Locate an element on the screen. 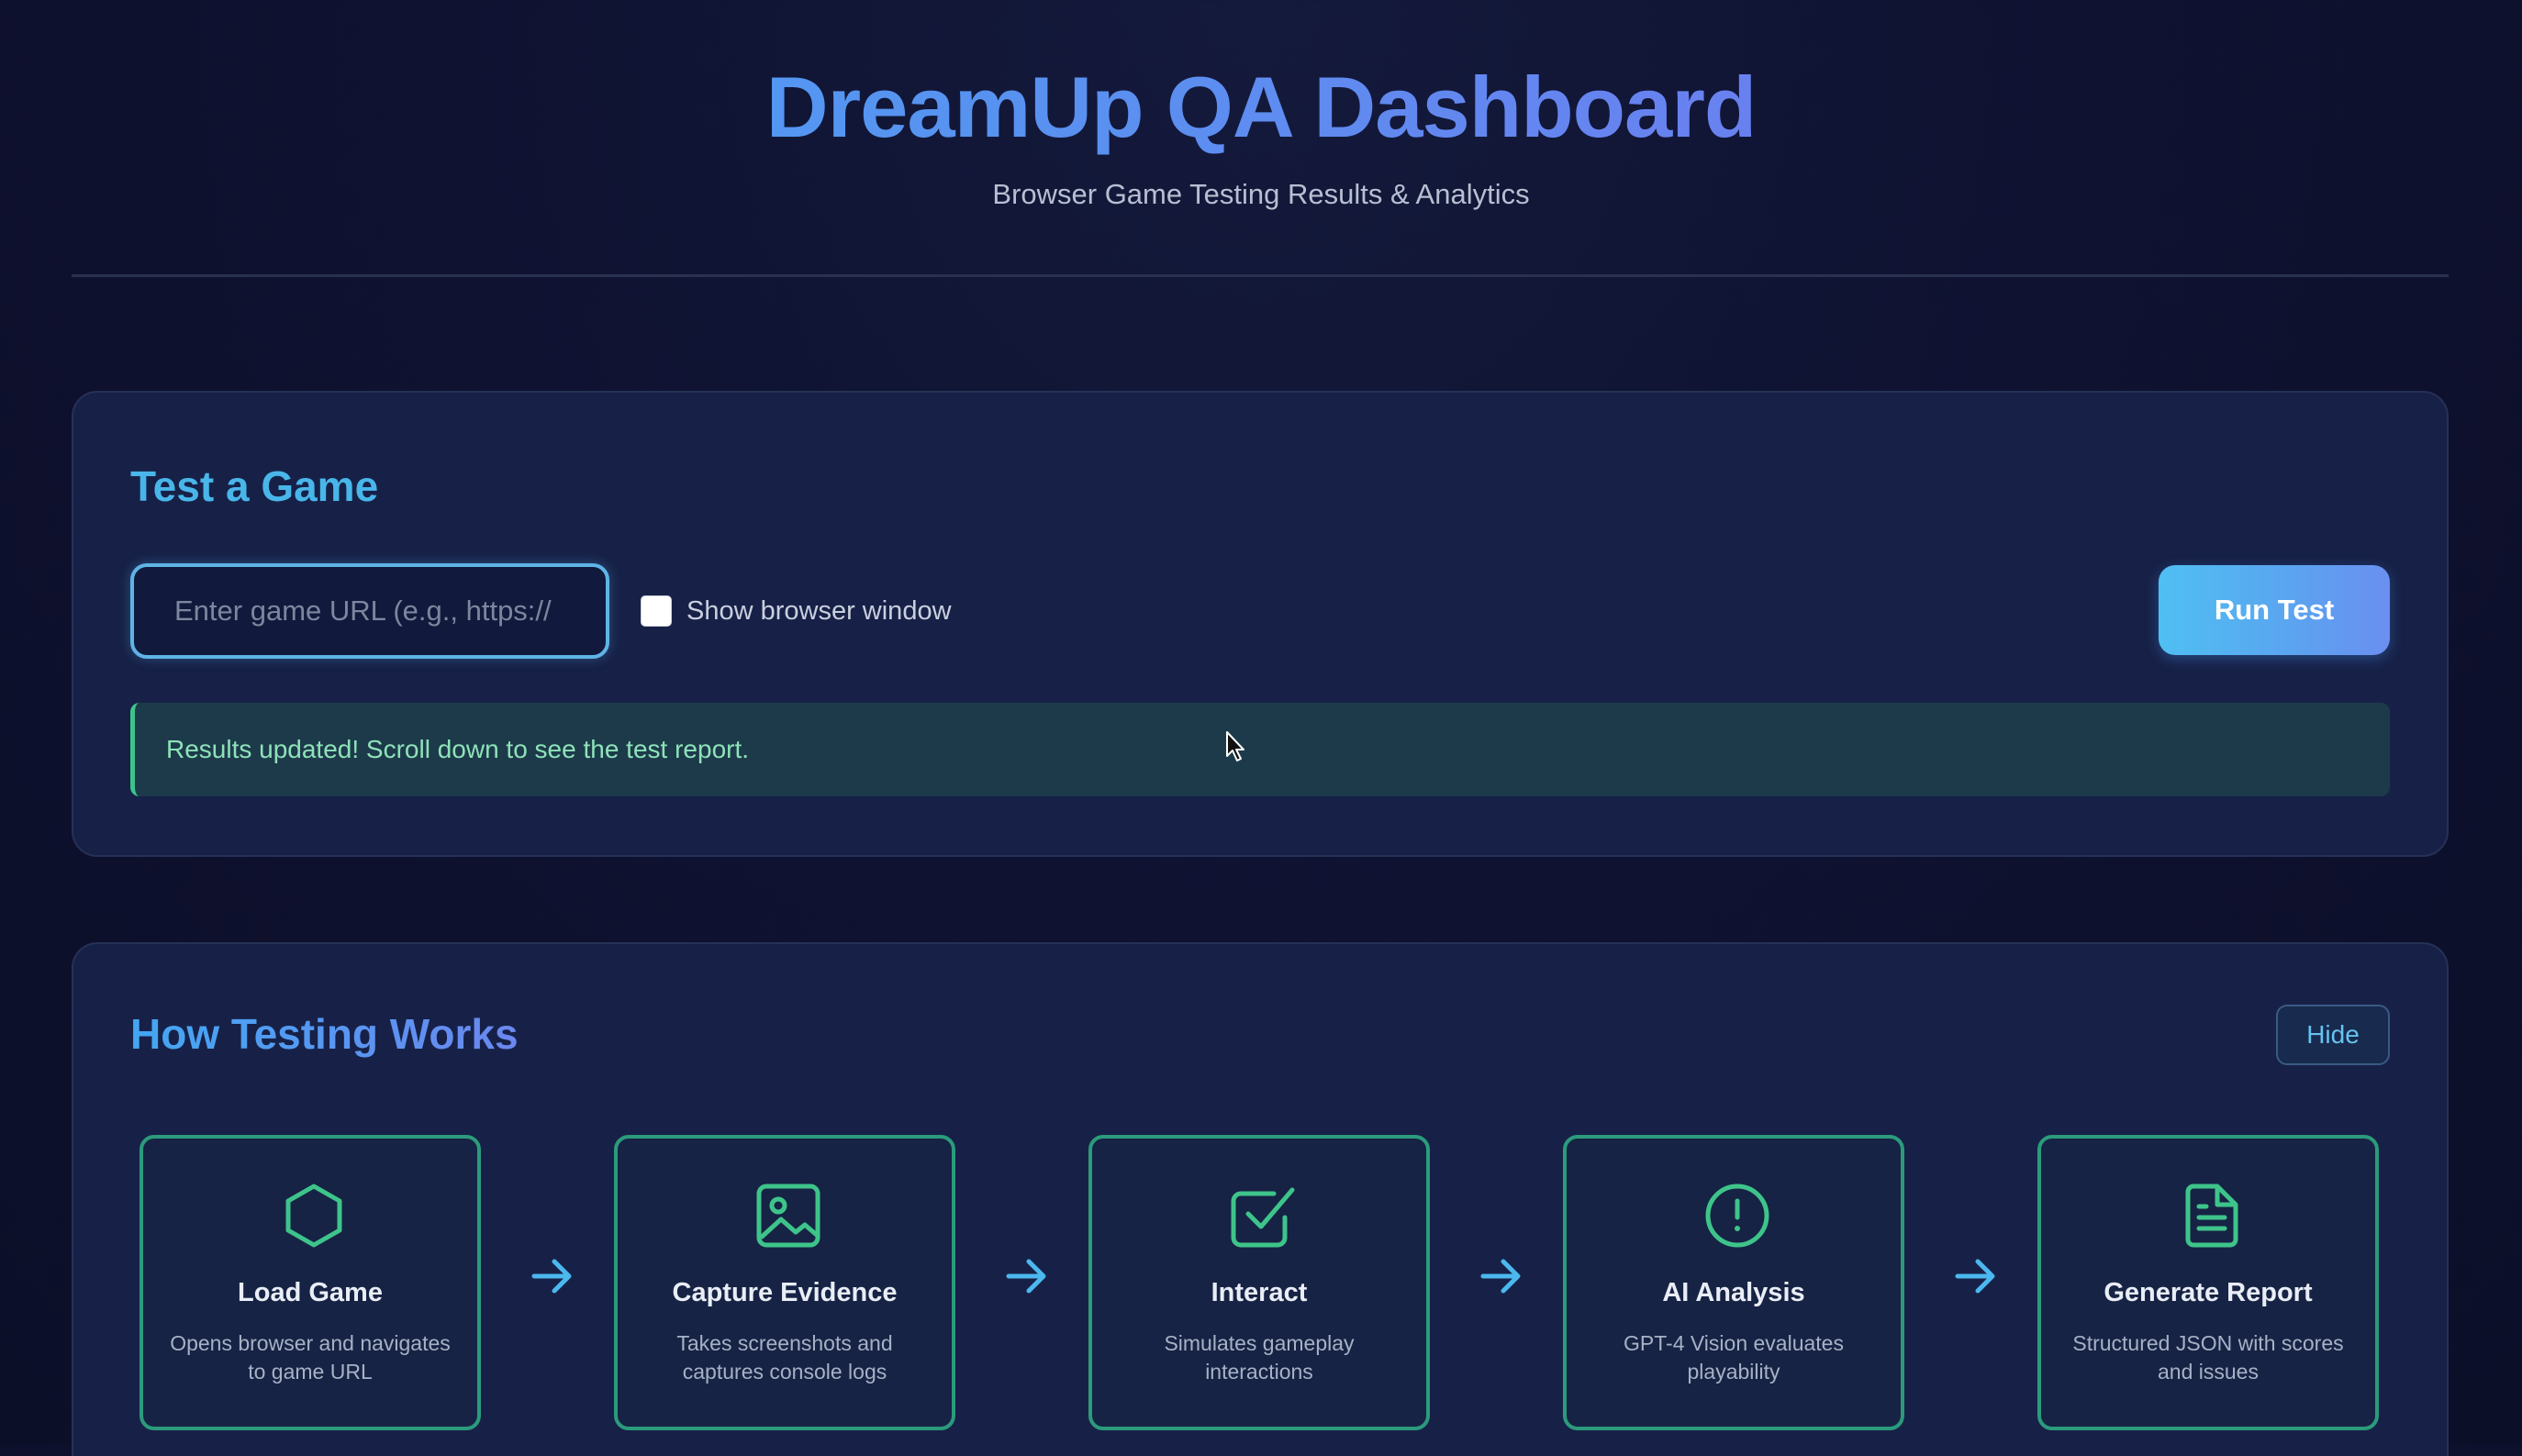  step-title: Capture Evidence is located at coordinates (785, 1292).